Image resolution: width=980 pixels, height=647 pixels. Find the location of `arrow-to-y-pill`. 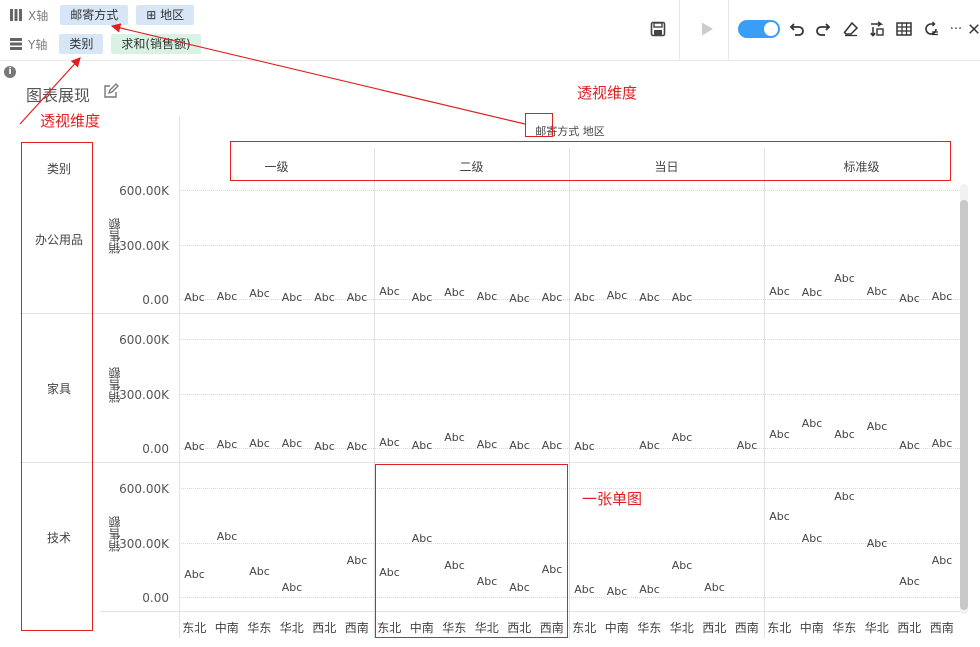

arrow-to-y-pill is located at coordinates (50, 91).